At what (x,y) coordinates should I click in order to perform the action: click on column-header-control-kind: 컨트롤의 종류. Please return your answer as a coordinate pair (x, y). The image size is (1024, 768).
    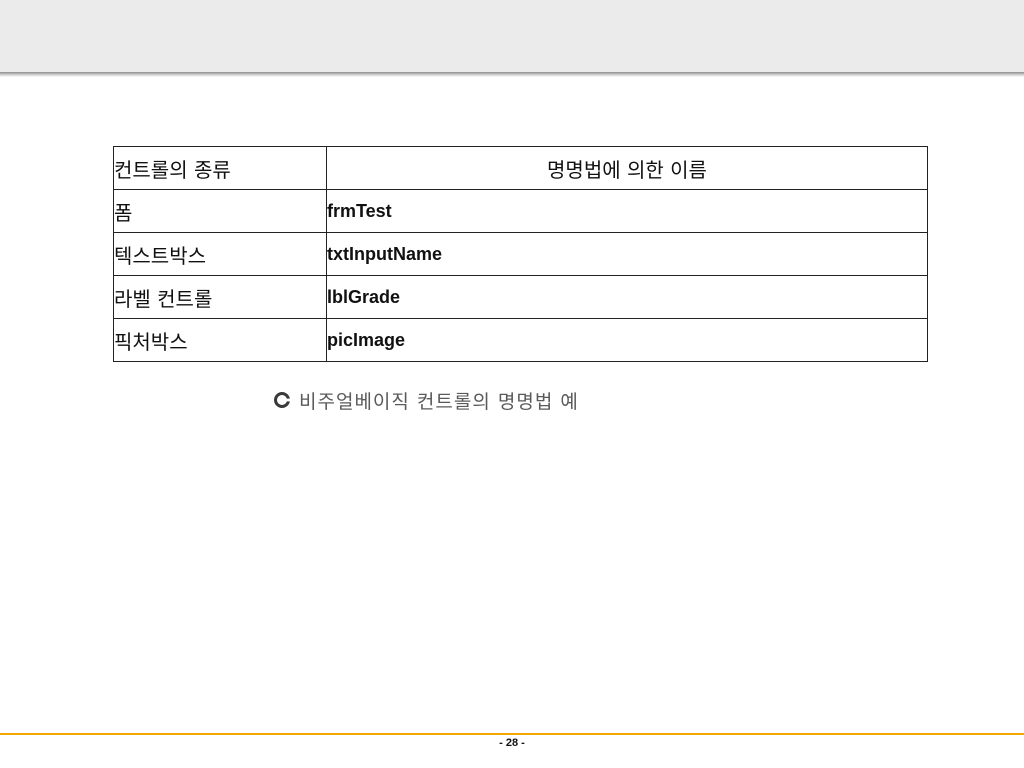
    Looking at the image, I should click on (220, 168).